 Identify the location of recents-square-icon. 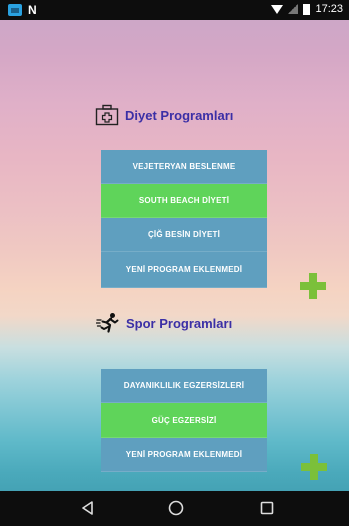
(267, 508).